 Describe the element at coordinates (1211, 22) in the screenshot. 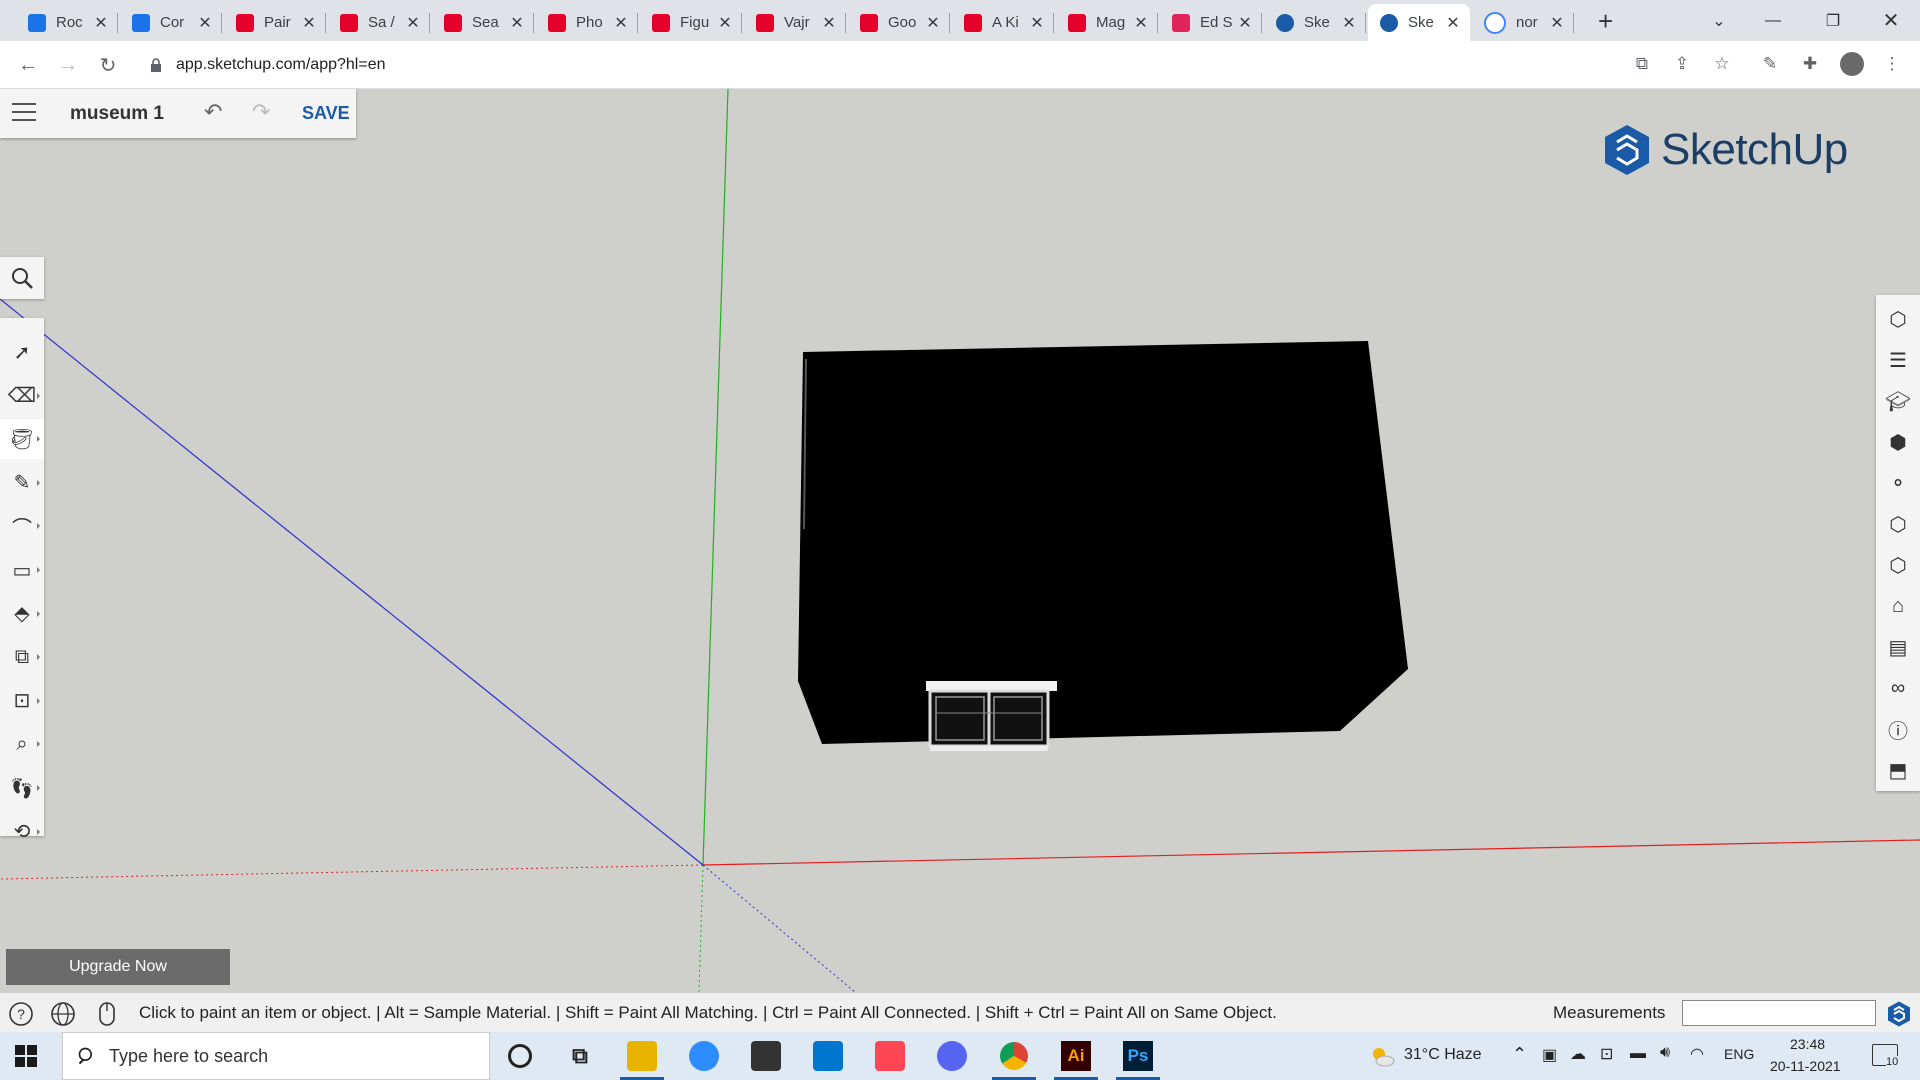

I see `browser-tab: Ed S ✕` at that location.